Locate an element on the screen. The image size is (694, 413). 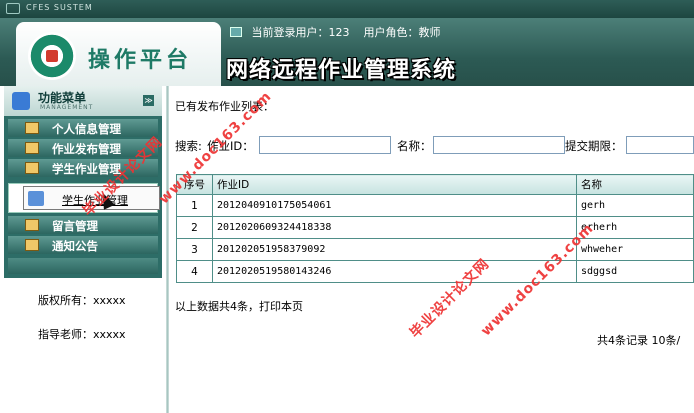
cell-index: 3 is located at coordinates (194, 249).